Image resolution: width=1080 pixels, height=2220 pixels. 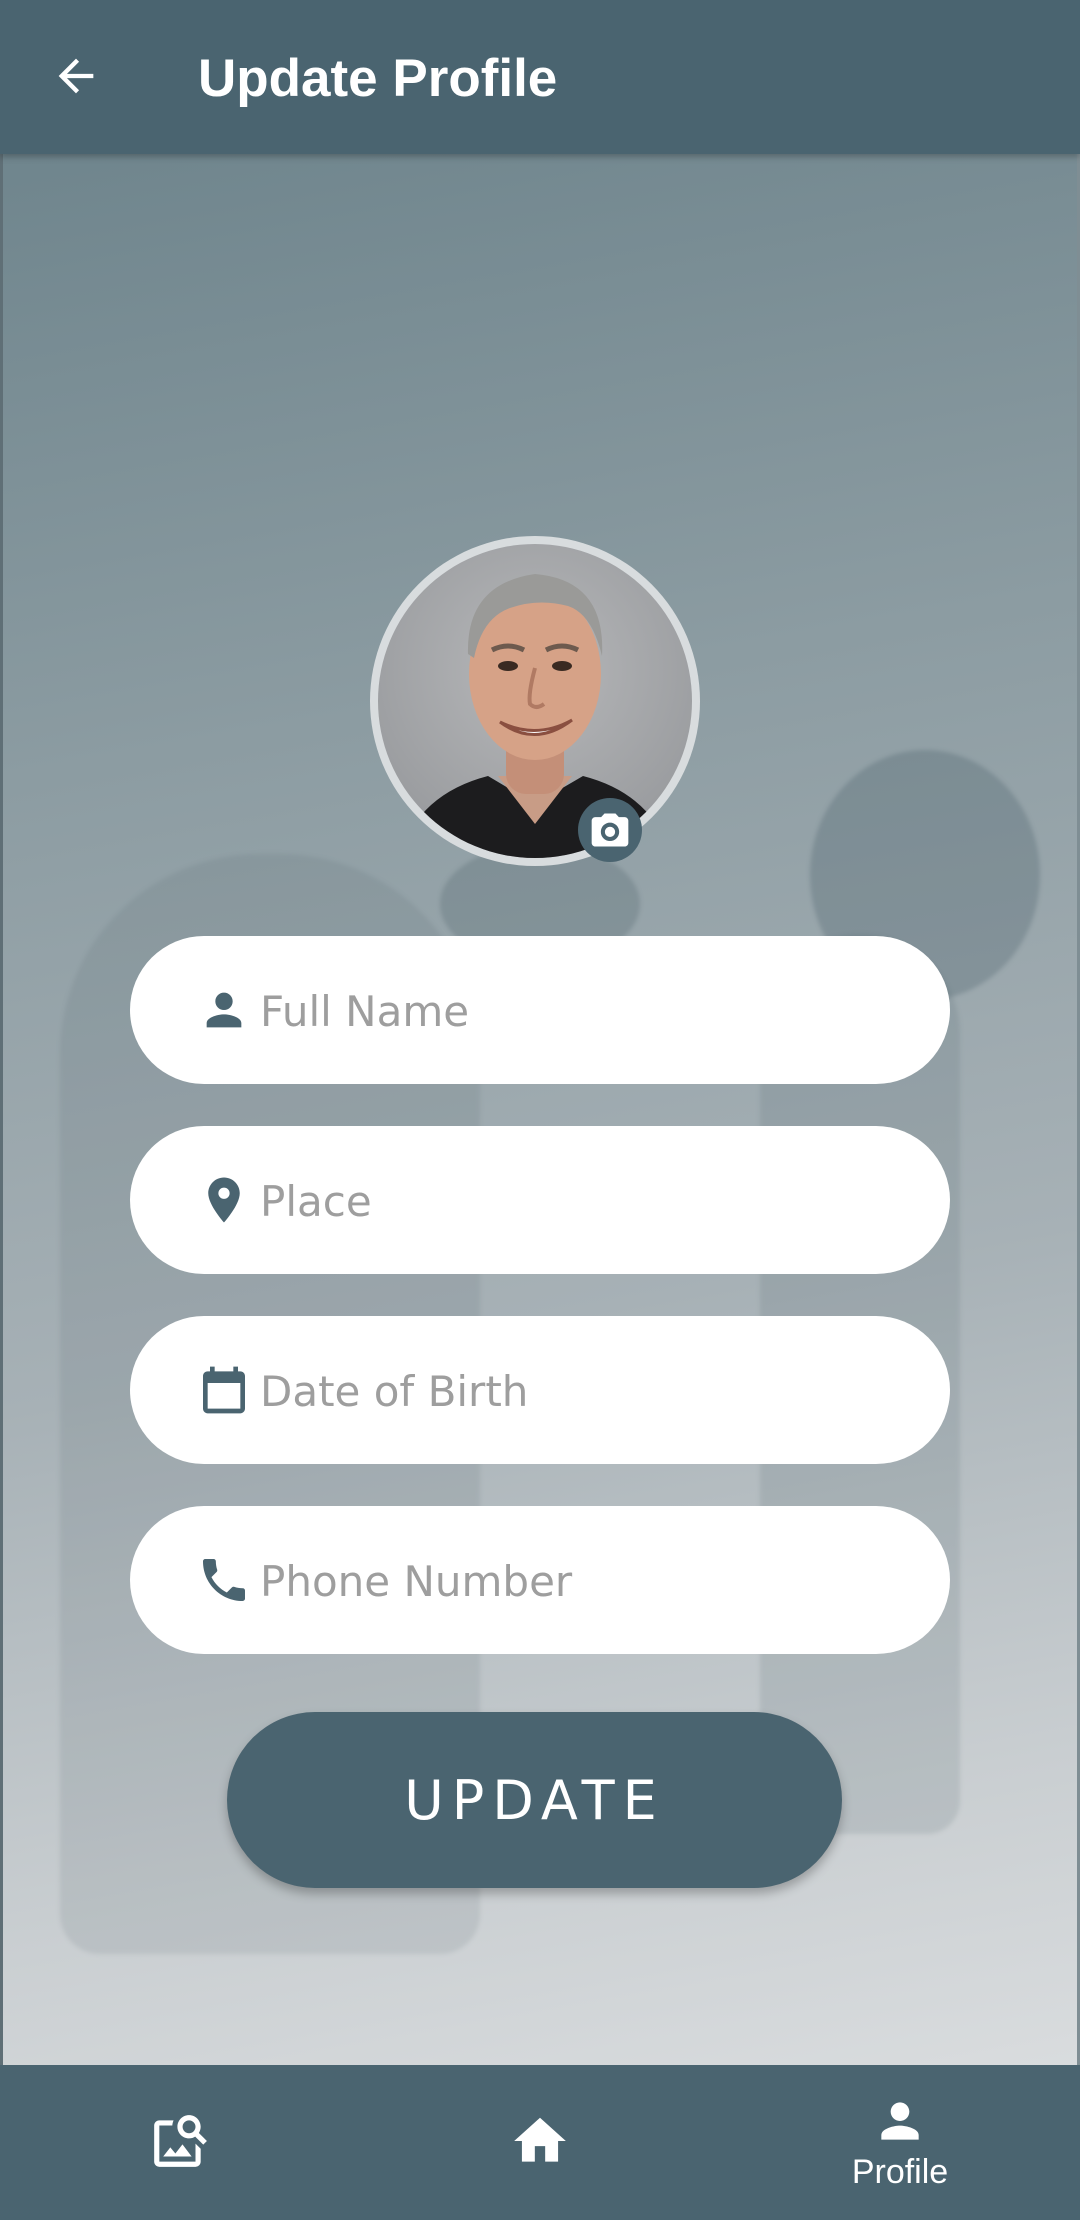 I want to click on update-button-label: UPDATE, so click(x=534, y=1800).